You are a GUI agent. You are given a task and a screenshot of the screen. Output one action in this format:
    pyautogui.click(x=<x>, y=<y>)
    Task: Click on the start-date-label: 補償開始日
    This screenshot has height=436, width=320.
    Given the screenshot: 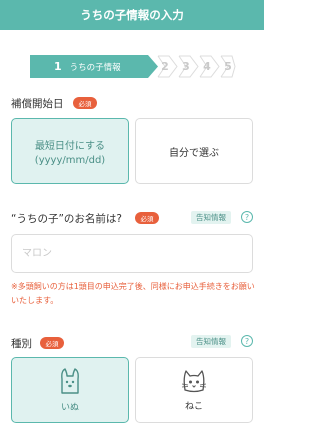 What is the action you would take?
    pyautogui.click(x=37, y=104)
    